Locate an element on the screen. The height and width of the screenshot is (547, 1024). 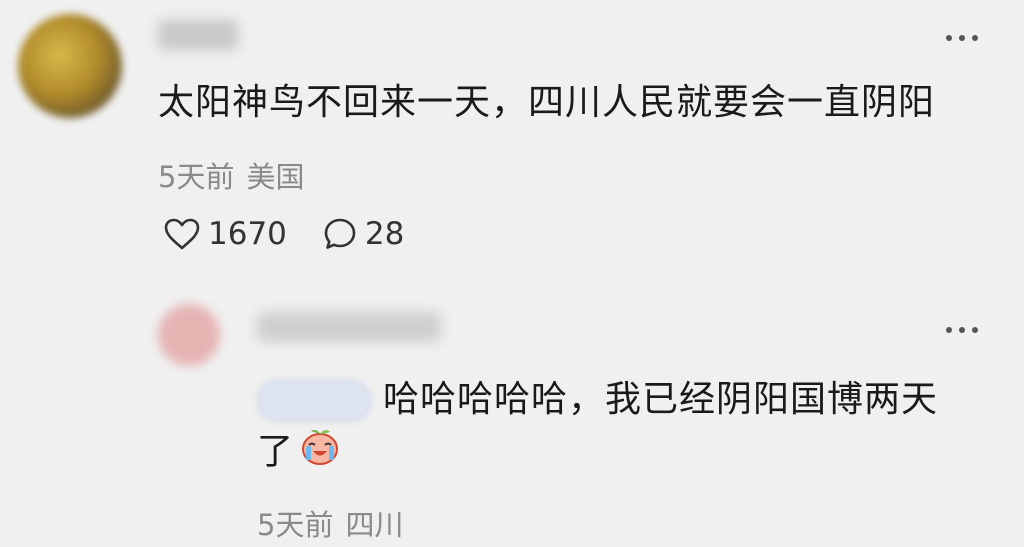
reply-author-name-blurred: 用户 is located at coordinates (349, 327).